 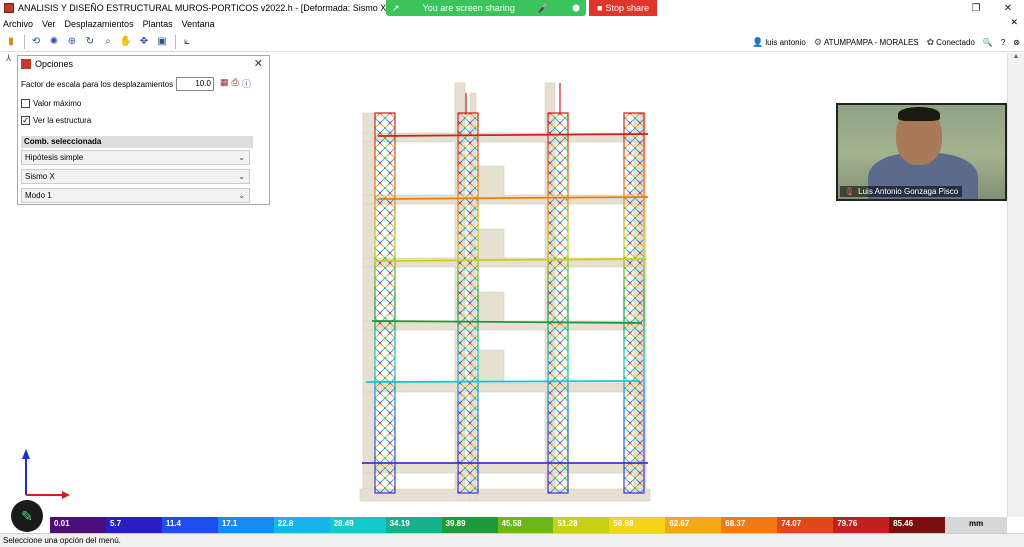 I want to click on connected-icon: ✿, so click(x=930, y=41).